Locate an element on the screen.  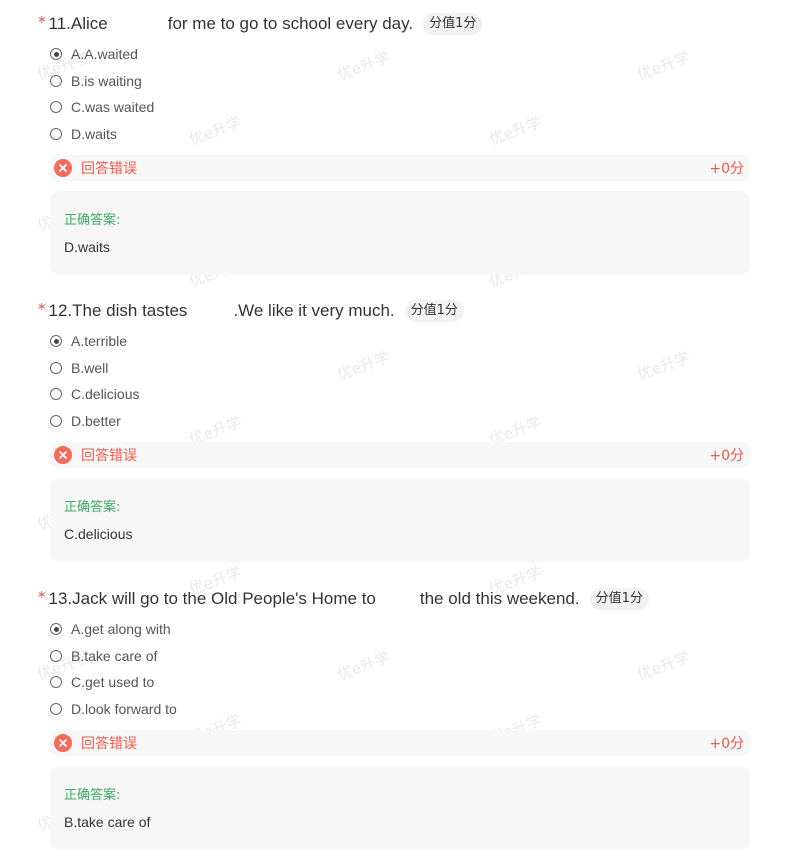
option-a: A.terrible is located at coordinates (88, 341).